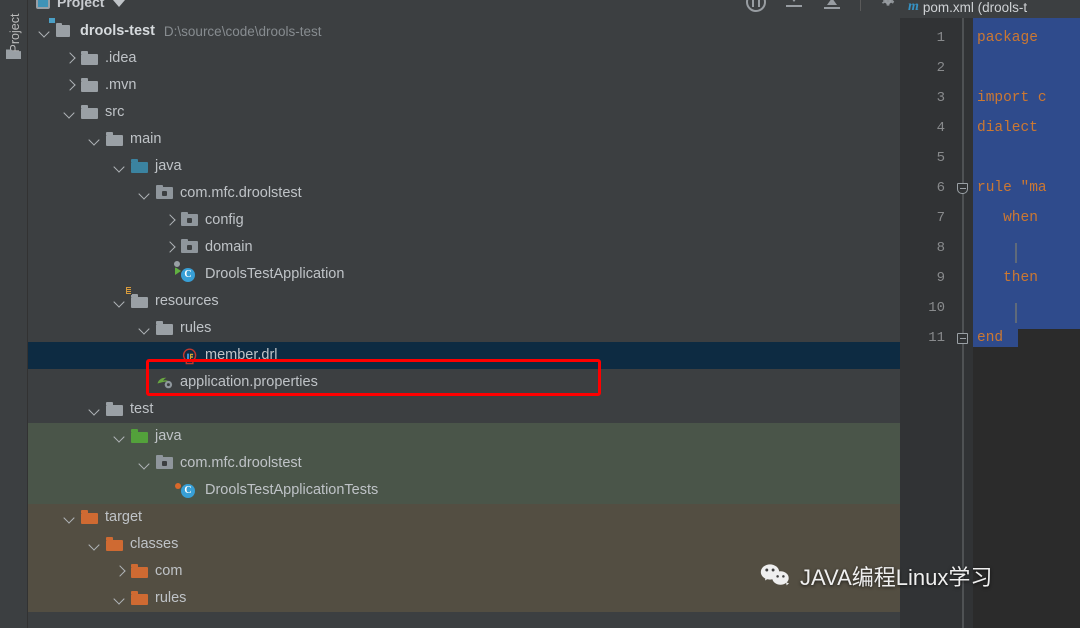  What do you see at coordinates (464, 58) in the screenshot?
I see `tree-row: .idea` at bounding box center [464, 58].